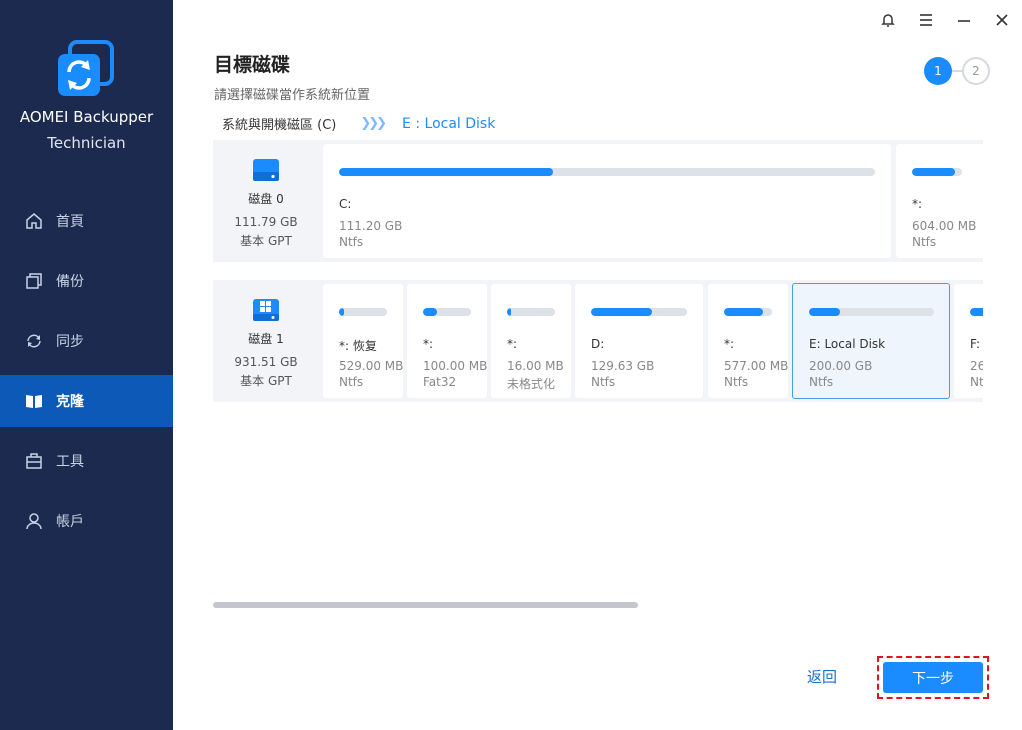 Image resolution: width=1022 pixels, height=730 pixels. I want to click on app-logo-icon, so click(85, 69).